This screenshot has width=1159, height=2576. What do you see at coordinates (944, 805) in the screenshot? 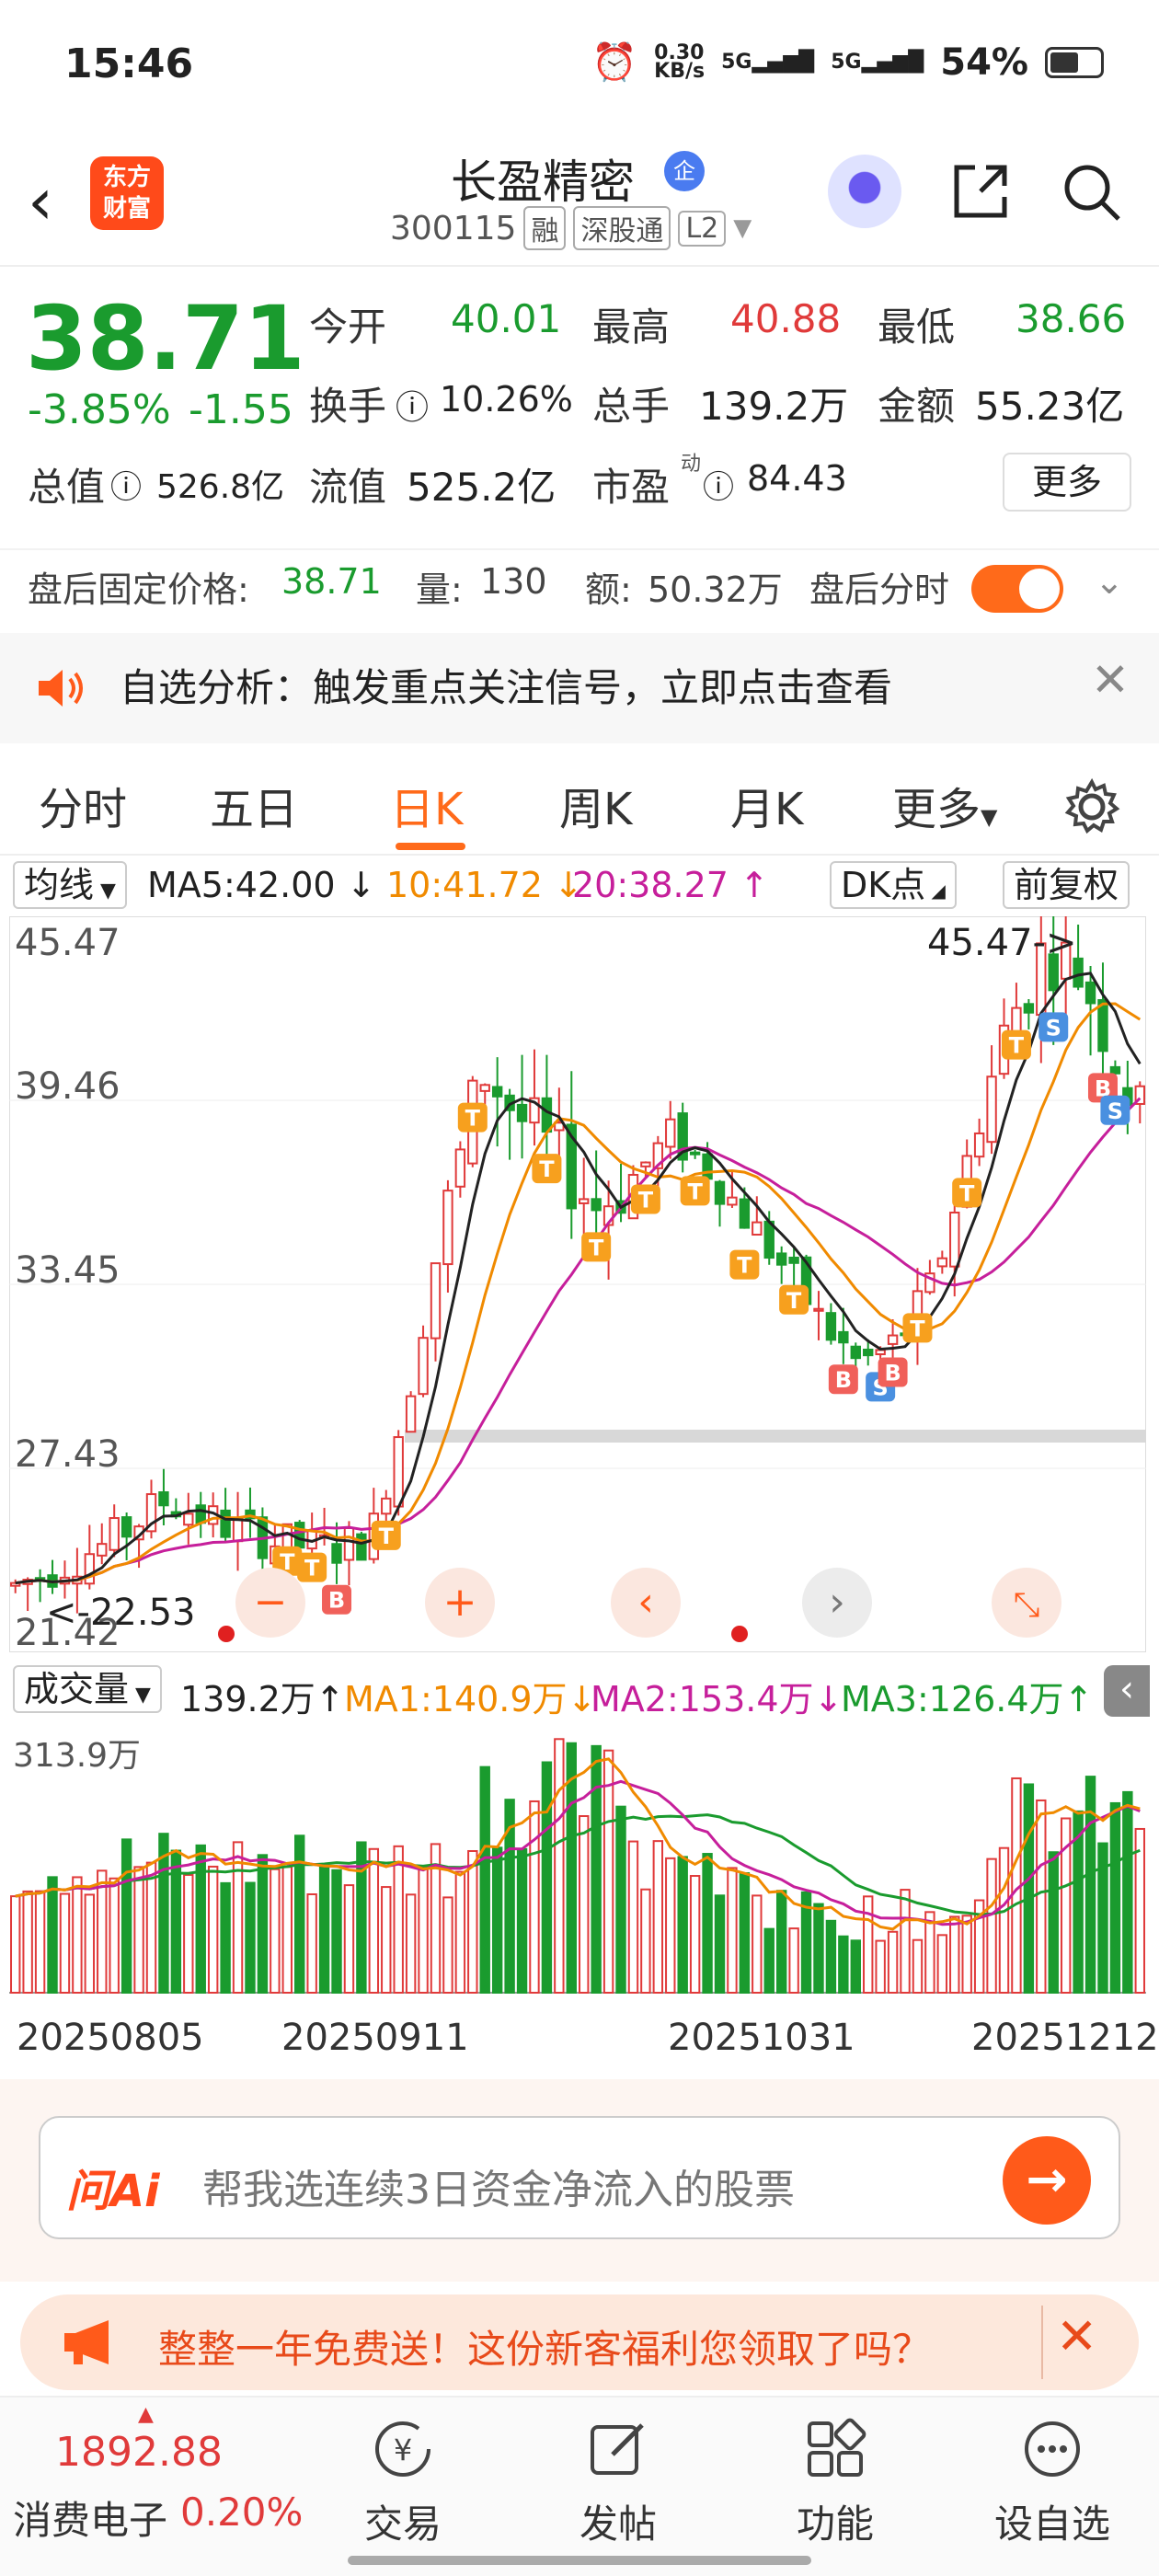
I see `tab-more: 更多▼` at bounding box center [944, 805].